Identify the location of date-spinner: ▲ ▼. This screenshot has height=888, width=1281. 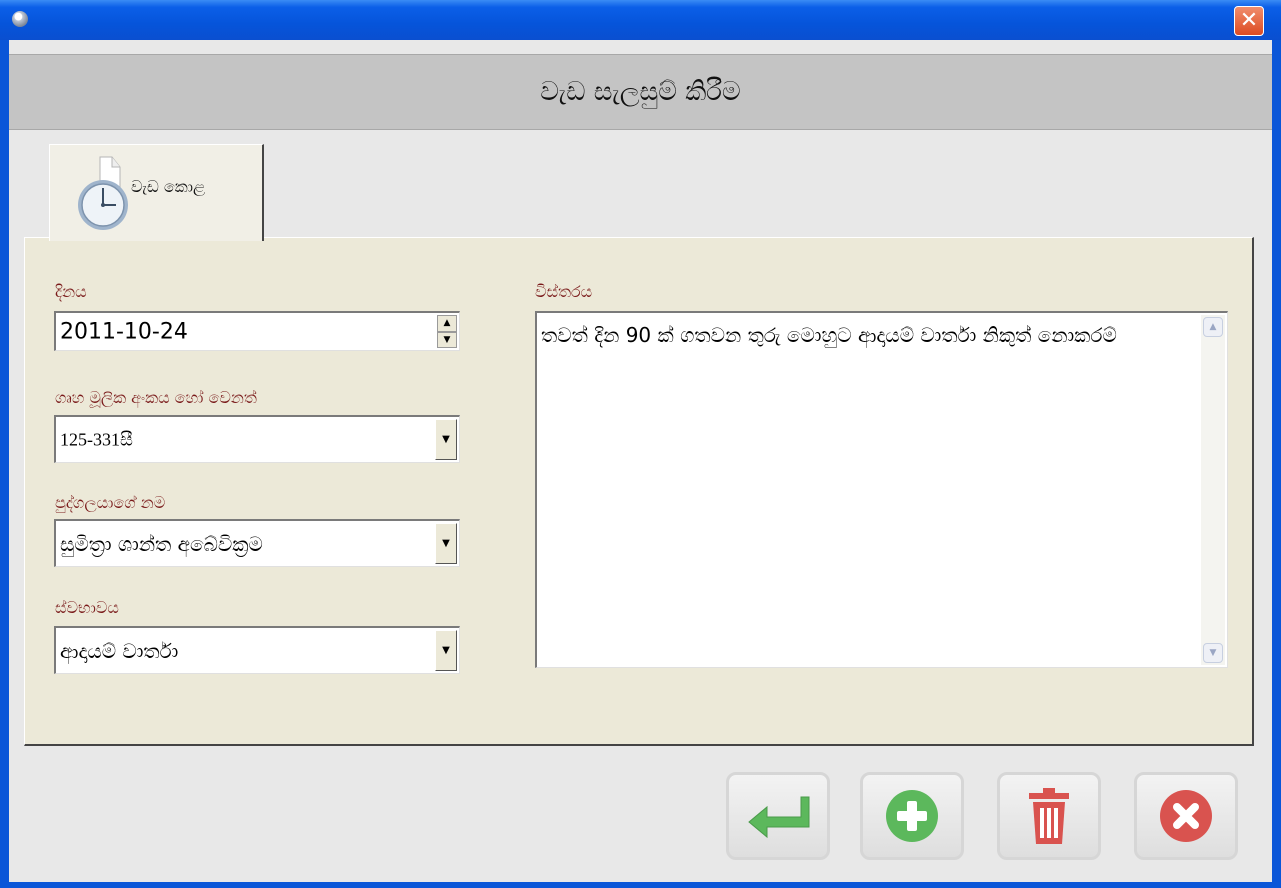
(447, 331).